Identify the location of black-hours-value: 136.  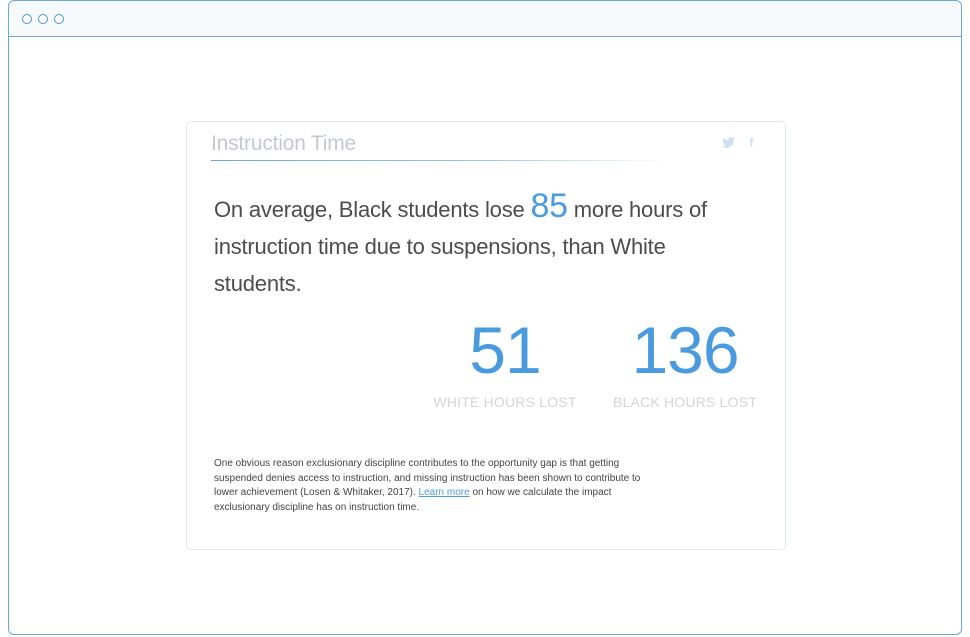
(685, 350).